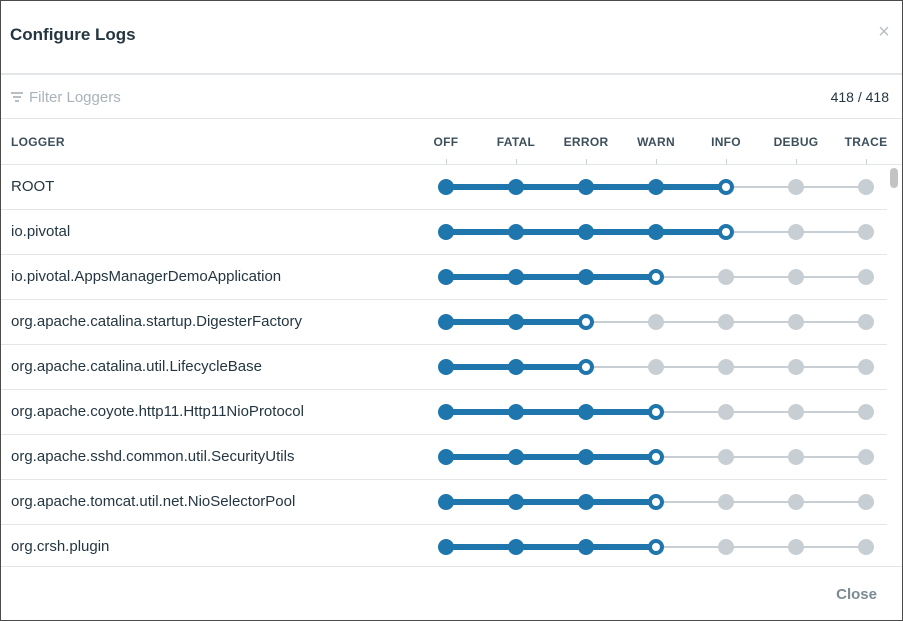  I want to click on filter-loggers-input, so click(279, 97).